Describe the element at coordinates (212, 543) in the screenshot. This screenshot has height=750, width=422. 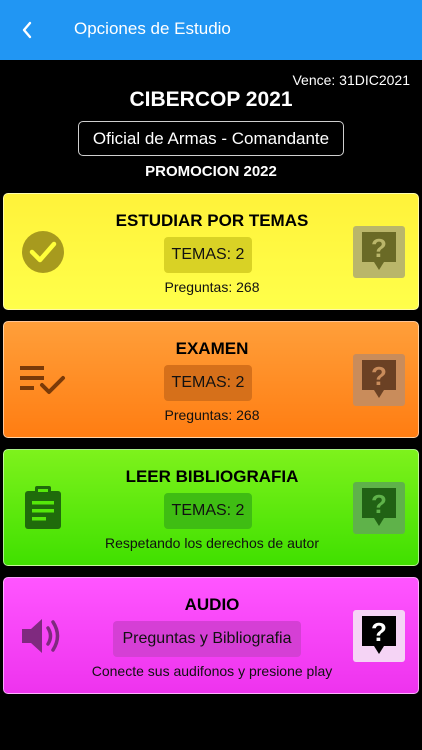
I see `card-subtitle: Respetando los derechos de autor` at that location.